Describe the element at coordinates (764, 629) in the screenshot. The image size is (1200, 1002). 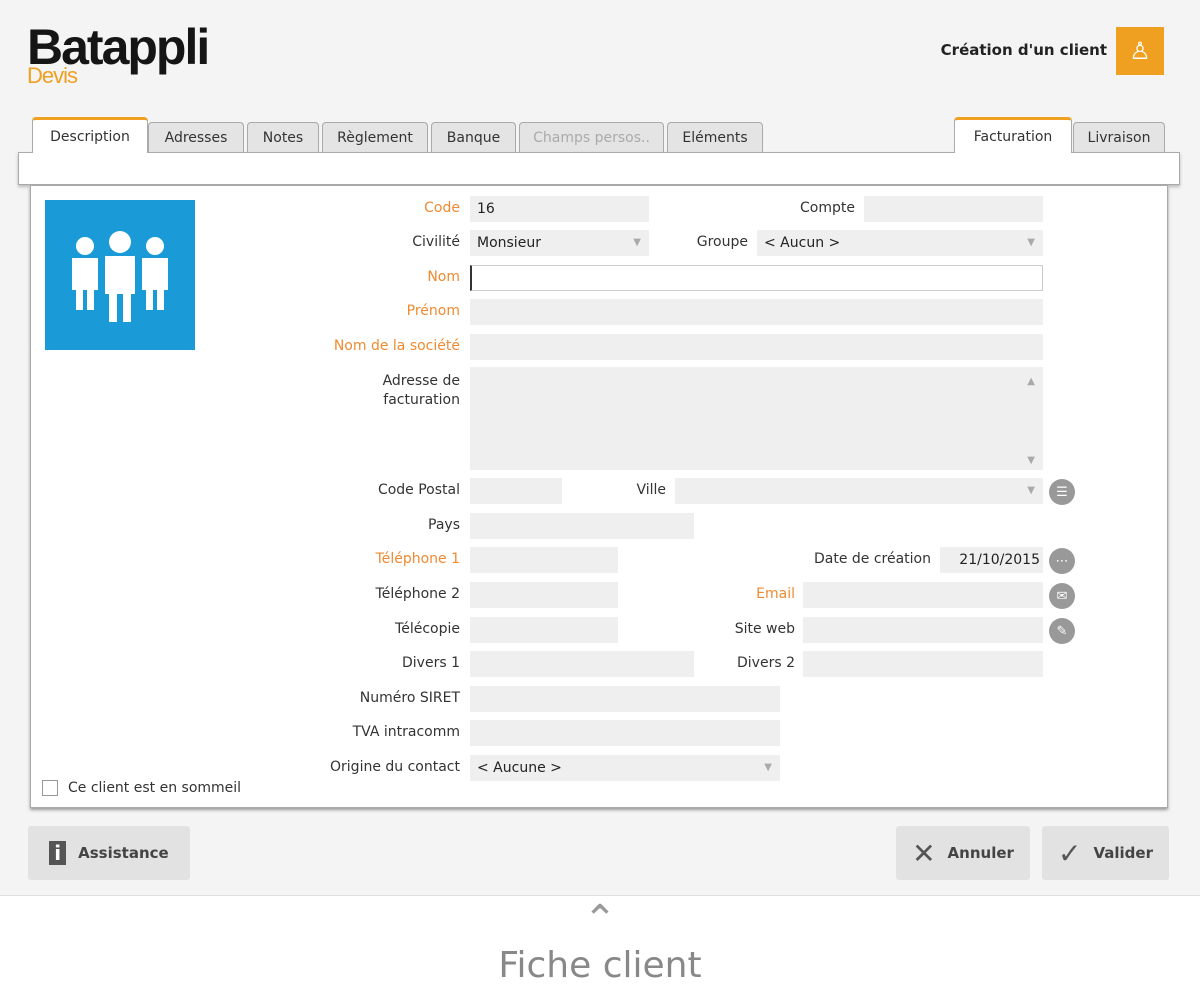
I see `site-web-label: Site web` at that location.